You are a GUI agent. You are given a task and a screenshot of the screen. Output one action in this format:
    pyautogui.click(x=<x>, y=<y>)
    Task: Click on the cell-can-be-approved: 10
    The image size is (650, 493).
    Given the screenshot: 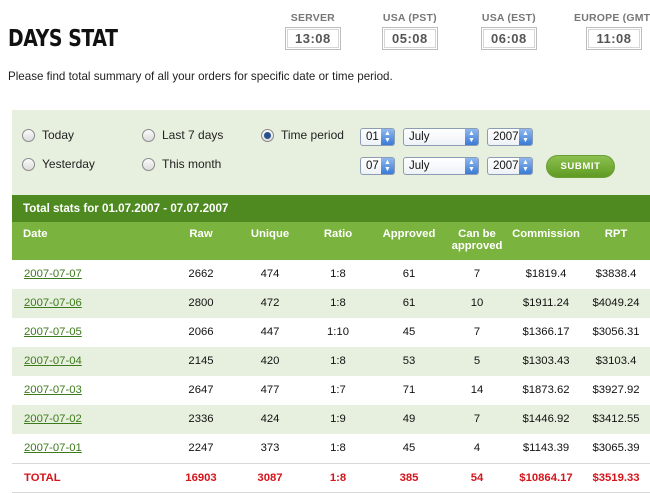 What is the action you would take?
    pyautogui.click(x=477, y=303)
    